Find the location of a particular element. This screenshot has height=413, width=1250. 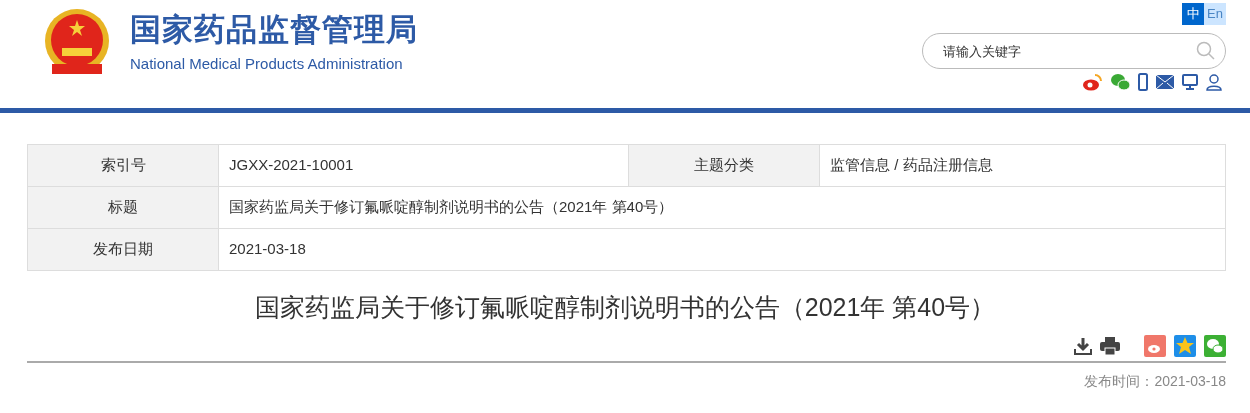

download-icon is located at coordinates (1083, 345).